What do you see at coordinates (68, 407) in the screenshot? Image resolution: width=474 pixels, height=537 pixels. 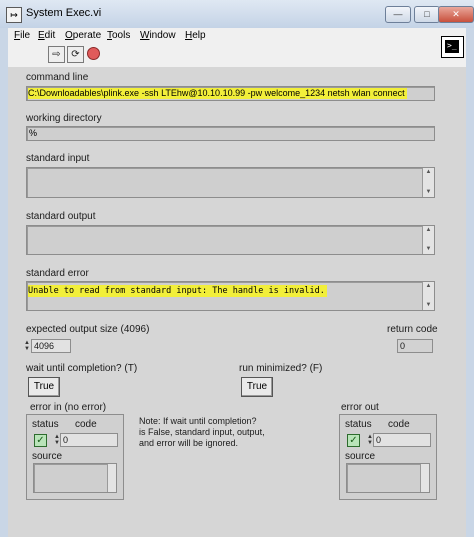 I see `error-in-label: error in (no error)` at bounding box center [68, 407].